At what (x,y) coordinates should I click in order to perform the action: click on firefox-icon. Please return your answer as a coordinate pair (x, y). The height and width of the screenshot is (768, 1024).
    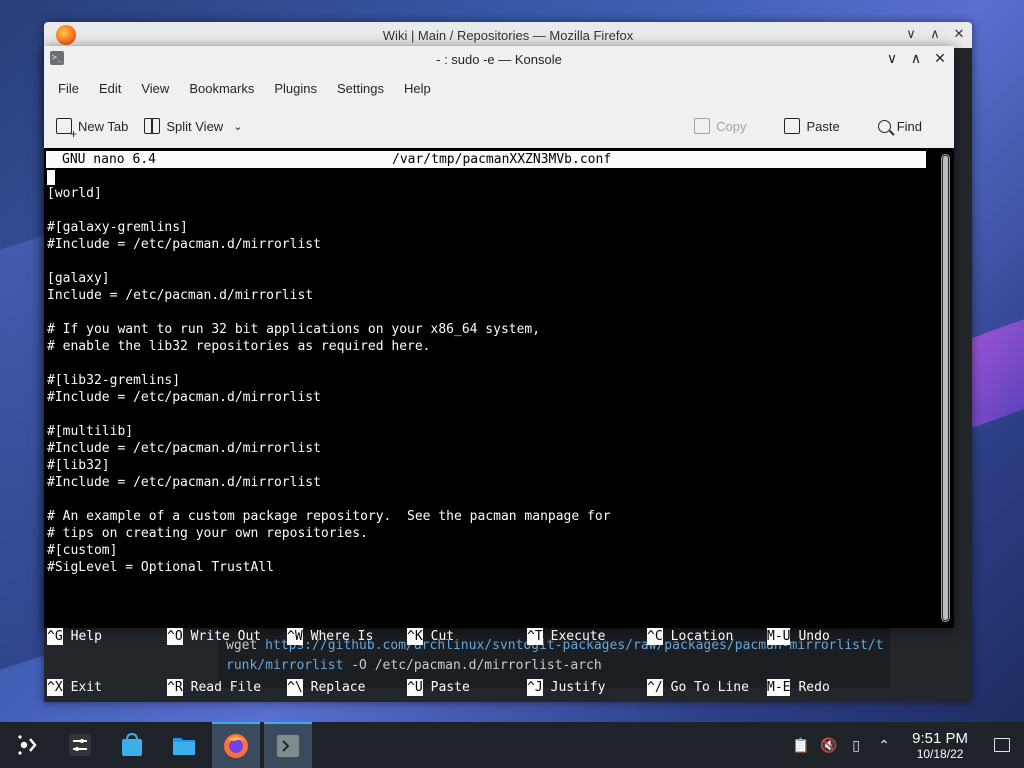
    Looking at the image, I should click on (236, 746).